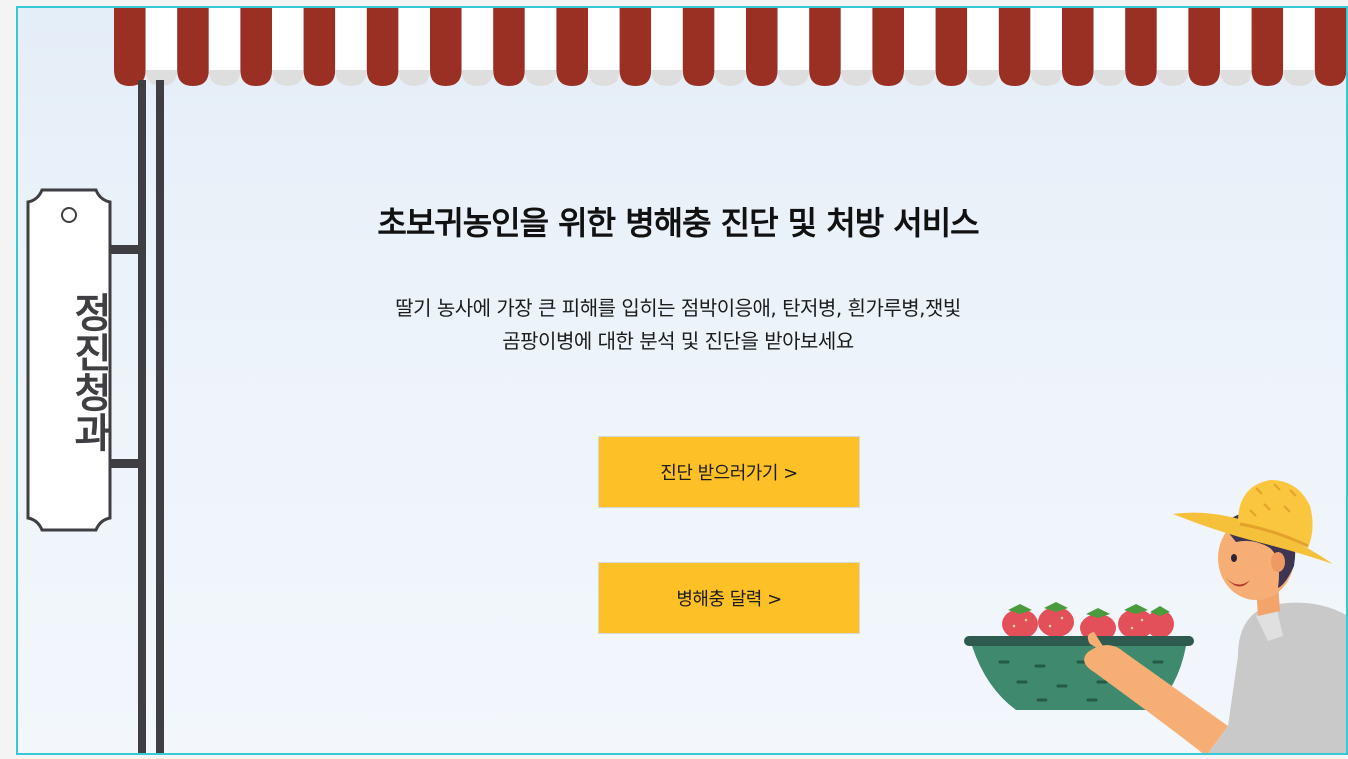  What do you see at coordinates (89, 372) in the screenshot?
I see `shop-name: 정진청과` at bounding box center [89, 372].